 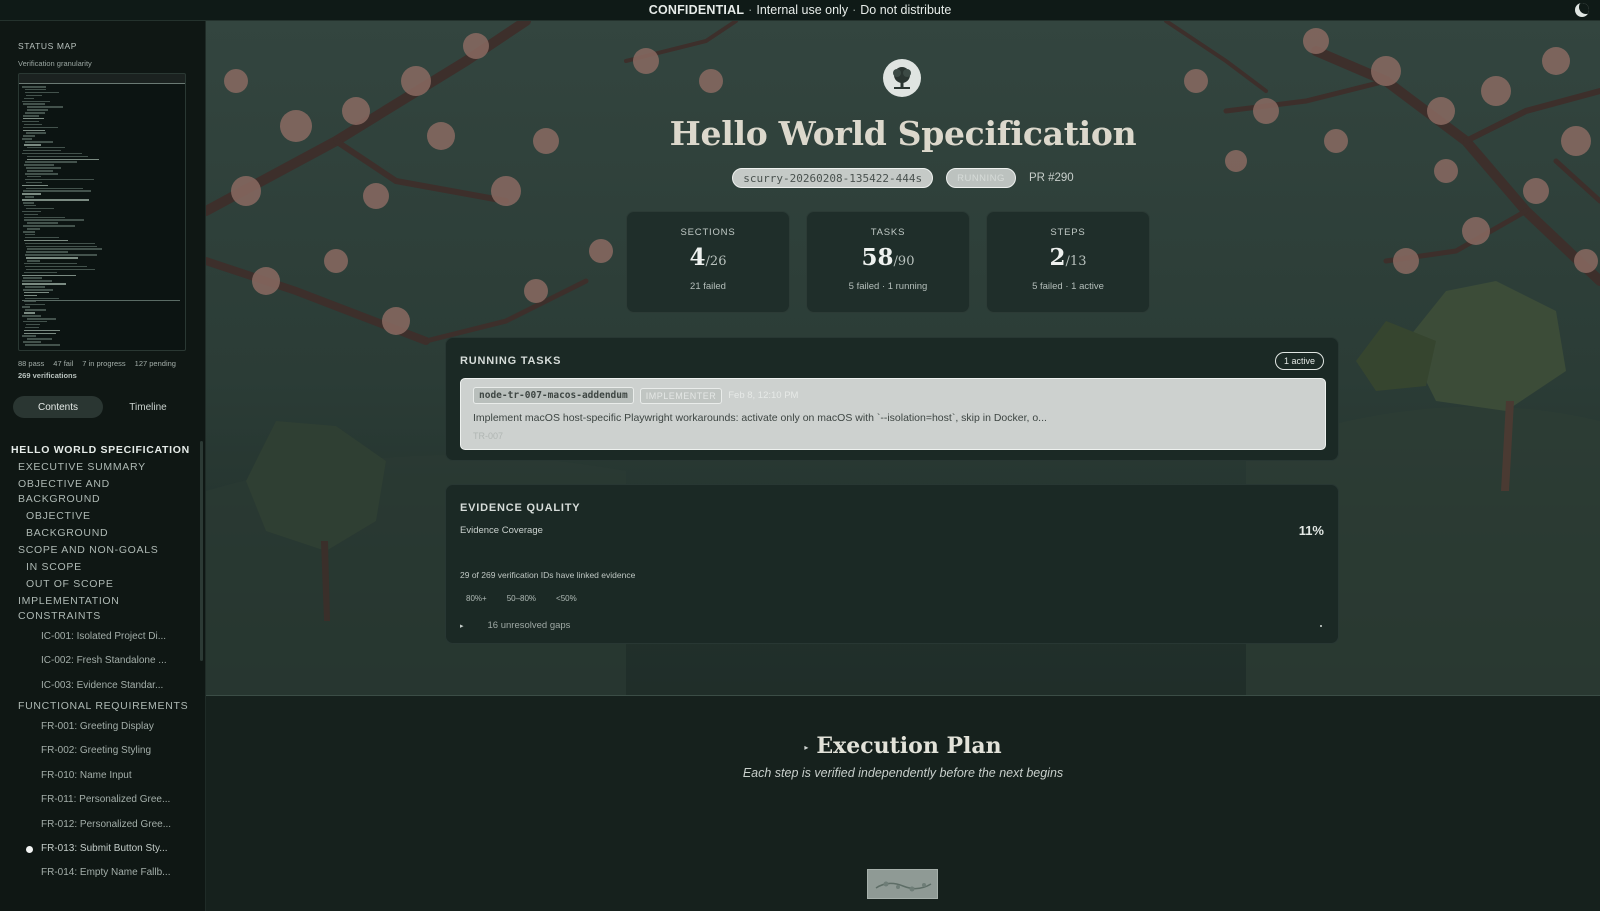 What do you see at coordinates (888, 286) in the screenshot?
I see `tasks-detail: 5 failed · 1 running` at bounding box center [888, 286].